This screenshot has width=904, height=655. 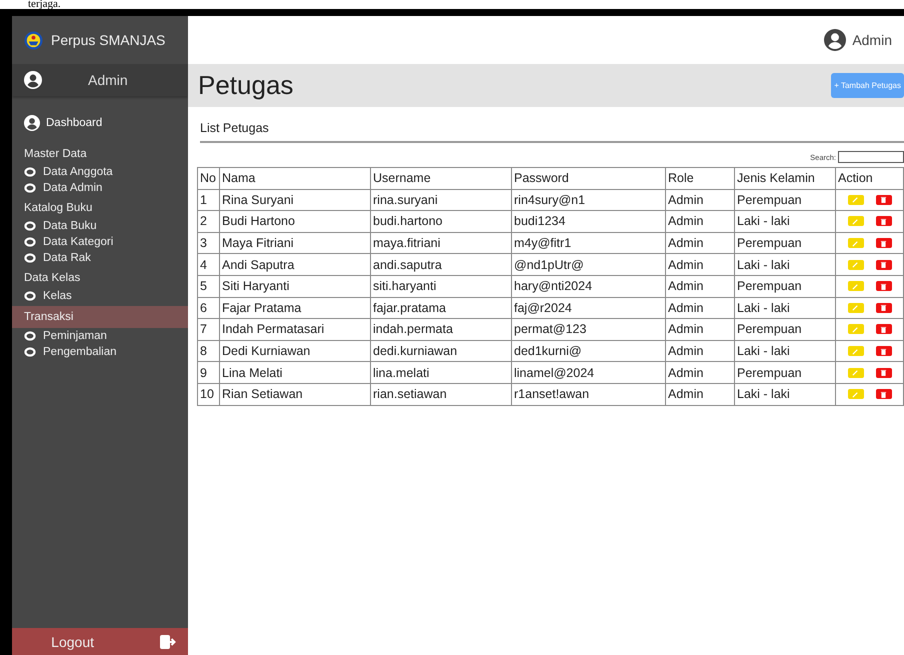 What do you see at coordinates (100, 278) in the screenshot?
I see `nav-section: Data Kelas` at bounding box center [100, 278].